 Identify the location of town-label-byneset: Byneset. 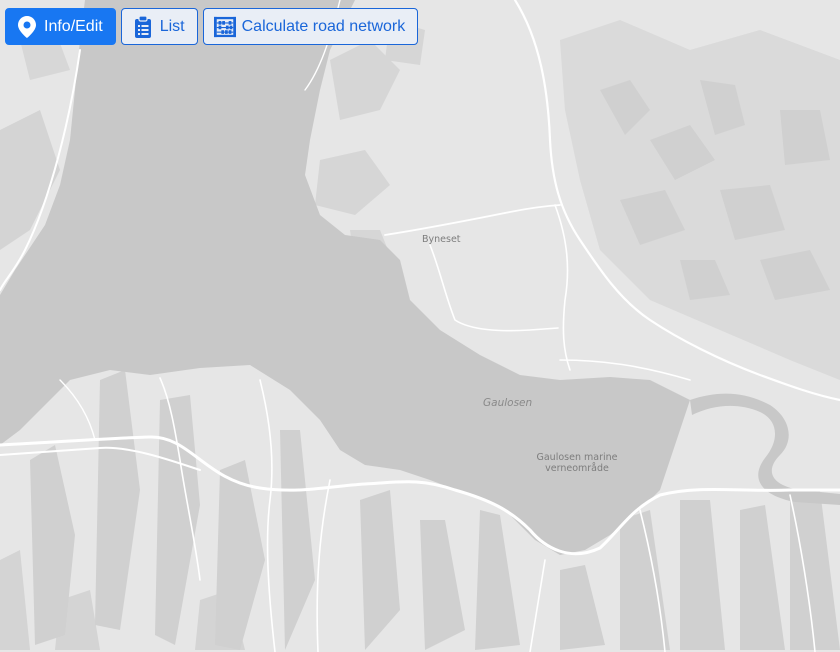
(441, 239).